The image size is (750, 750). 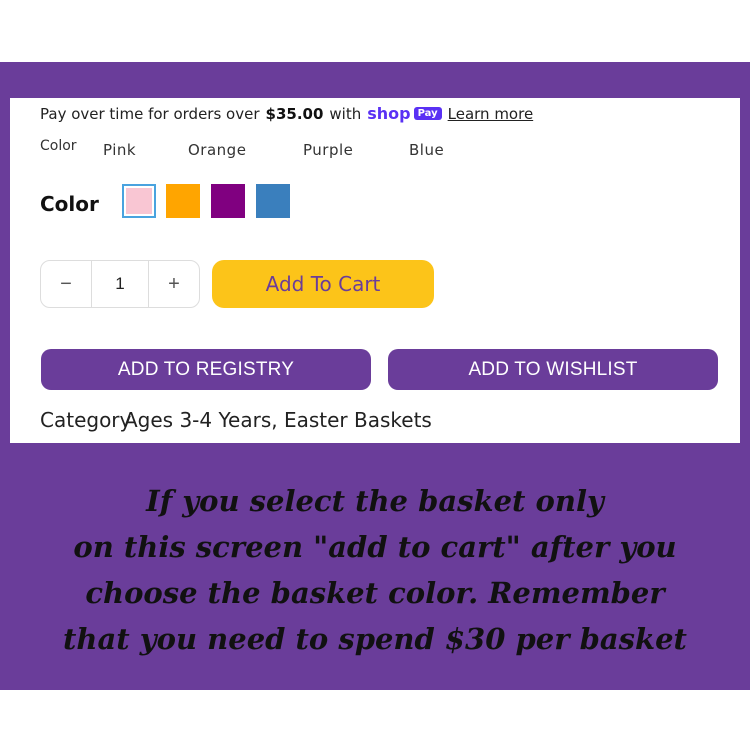 What do you see at coordinates (278, 420) in the screenshot?
I see `category-values: Ages 3-4 Years, Easter Baskets` at bounding box center [278, 420].